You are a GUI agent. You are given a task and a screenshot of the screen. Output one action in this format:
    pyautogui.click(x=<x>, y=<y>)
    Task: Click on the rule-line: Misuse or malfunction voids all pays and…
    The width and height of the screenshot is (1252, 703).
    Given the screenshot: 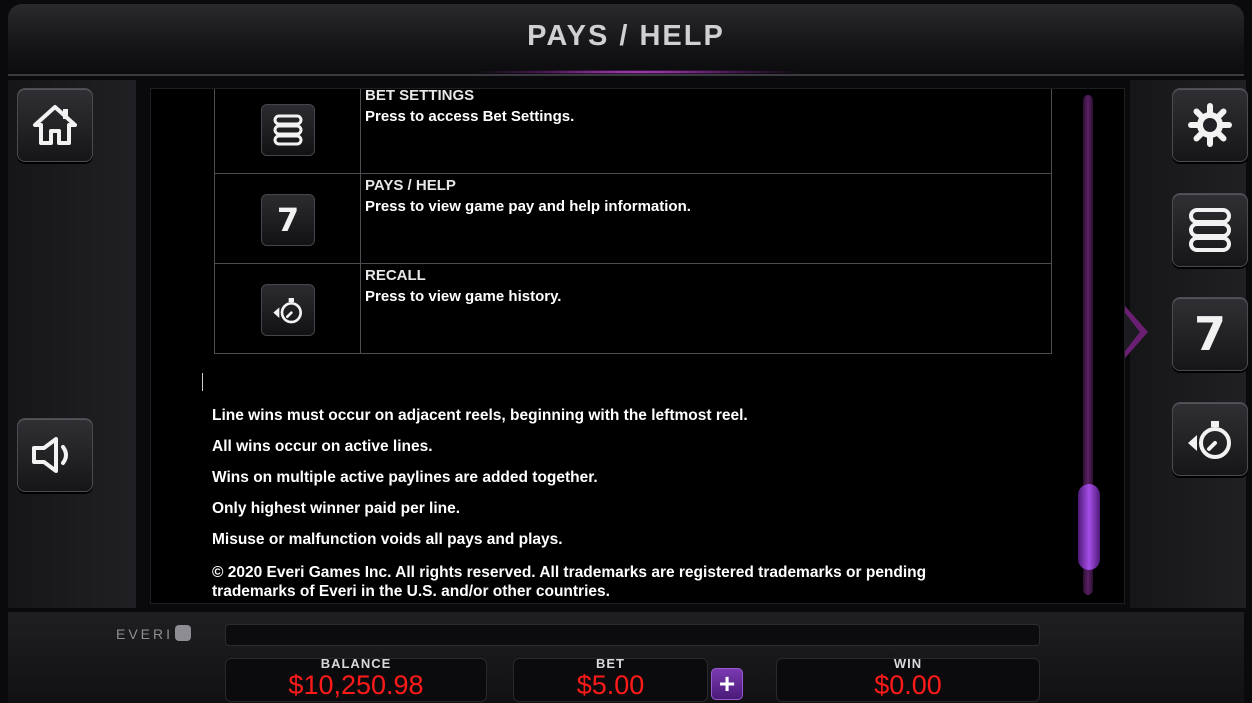 What is the action you would take?
    pyautogui.click(x=387, y=539)
    